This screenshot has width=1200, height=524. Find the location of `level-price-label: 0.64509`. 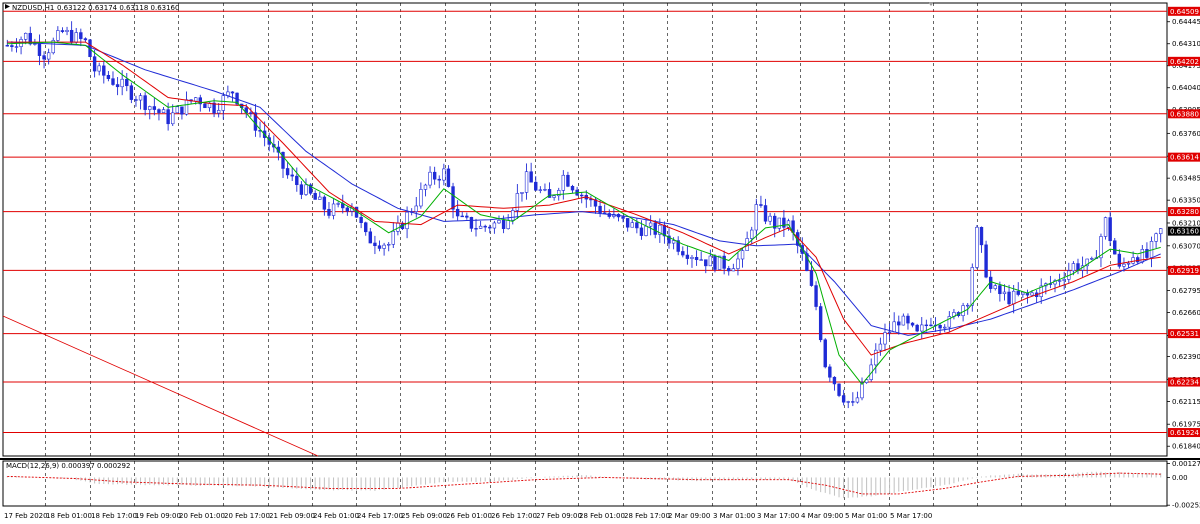

level-price-label: 0.64509 is located at coordinates (1184, 12).